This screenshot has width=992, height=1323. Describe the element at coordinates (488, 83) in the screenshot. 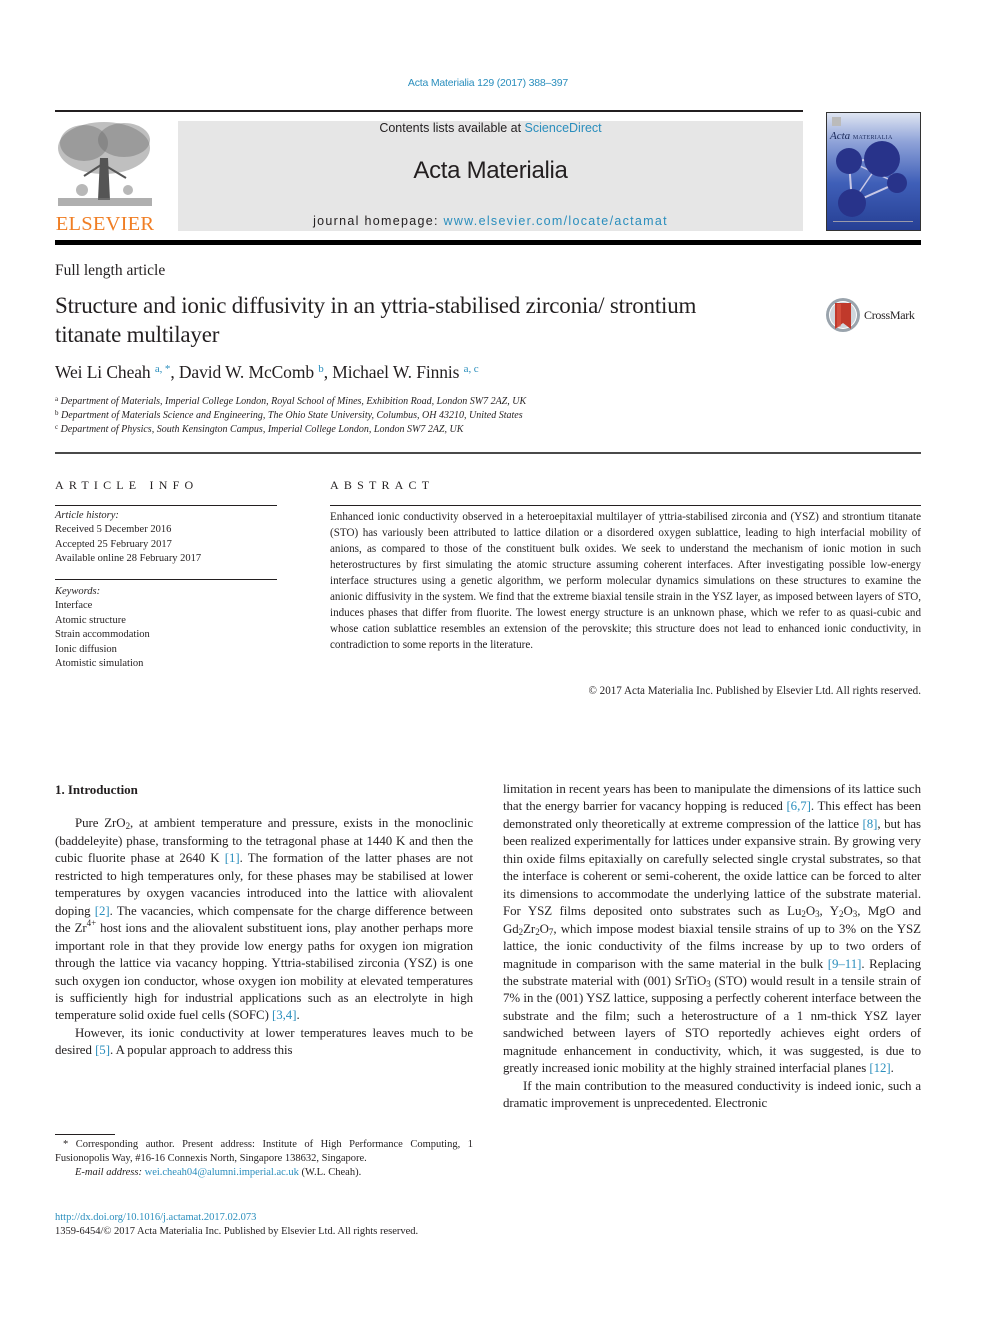

I see `journal-citation-link: Acta Materialia 129 (2017) 388–397` at that location.